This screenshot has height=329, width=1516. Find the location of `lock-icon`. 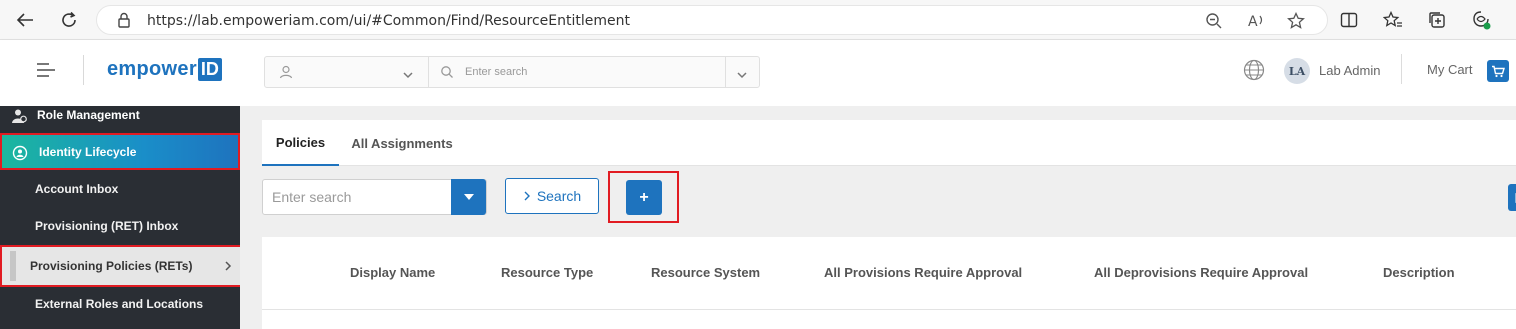

lock-icon is located at coordinates (124, 22).